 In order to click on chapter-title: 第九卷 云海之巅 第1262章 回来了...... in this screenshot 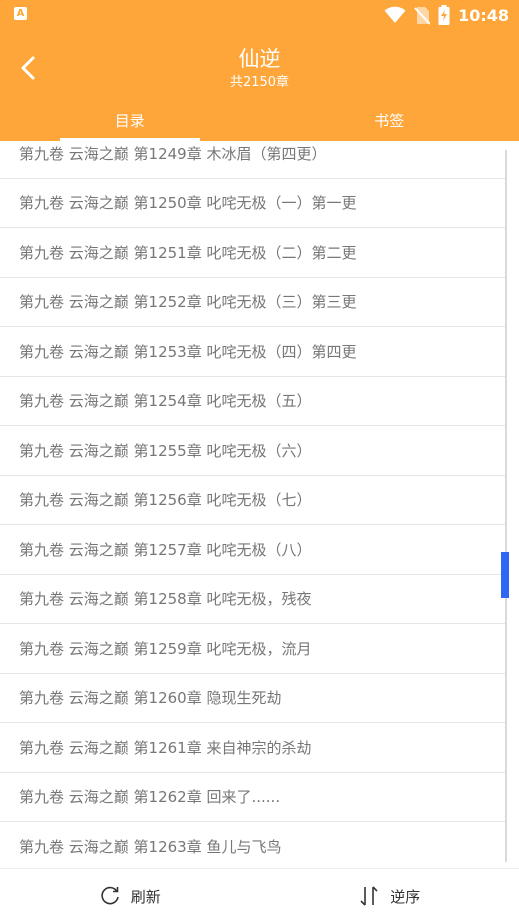, I will do `click(140, 796)`.